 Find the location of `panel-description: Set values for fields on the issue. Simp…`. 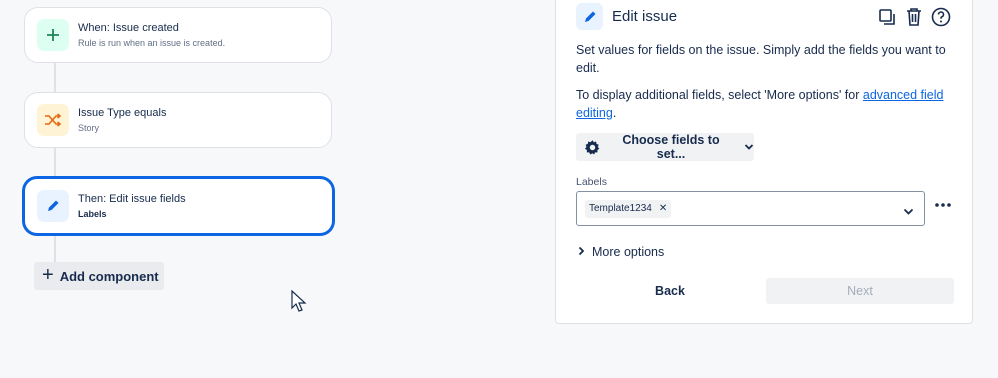

panel-description: Set values for fields on the issue. Simp… is located at coordinates (761, 59).